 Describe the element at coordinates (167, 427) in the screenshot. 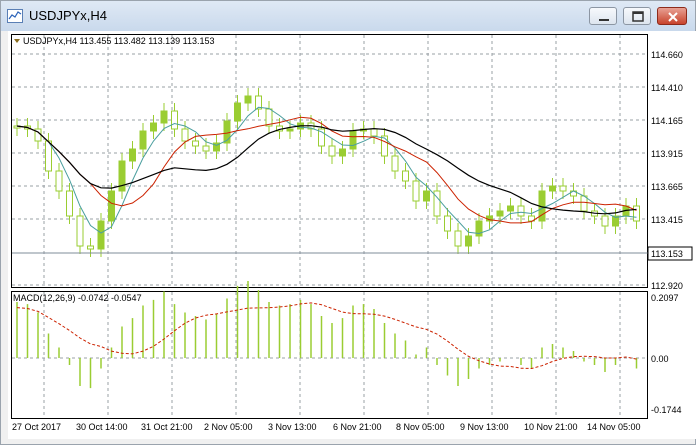

I see `time-label: 31 Oct 21:00` at that location.